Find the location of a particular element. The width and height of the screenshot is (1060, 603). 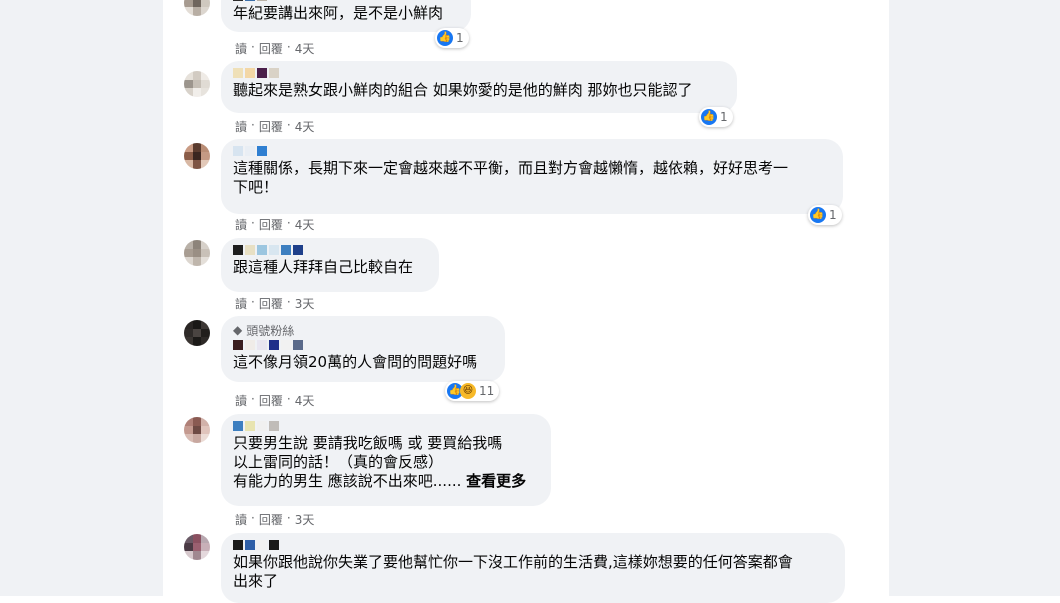

comment-bubble: 跟這種人拜拜自己比較自在 is located at coordinates (330, 265).